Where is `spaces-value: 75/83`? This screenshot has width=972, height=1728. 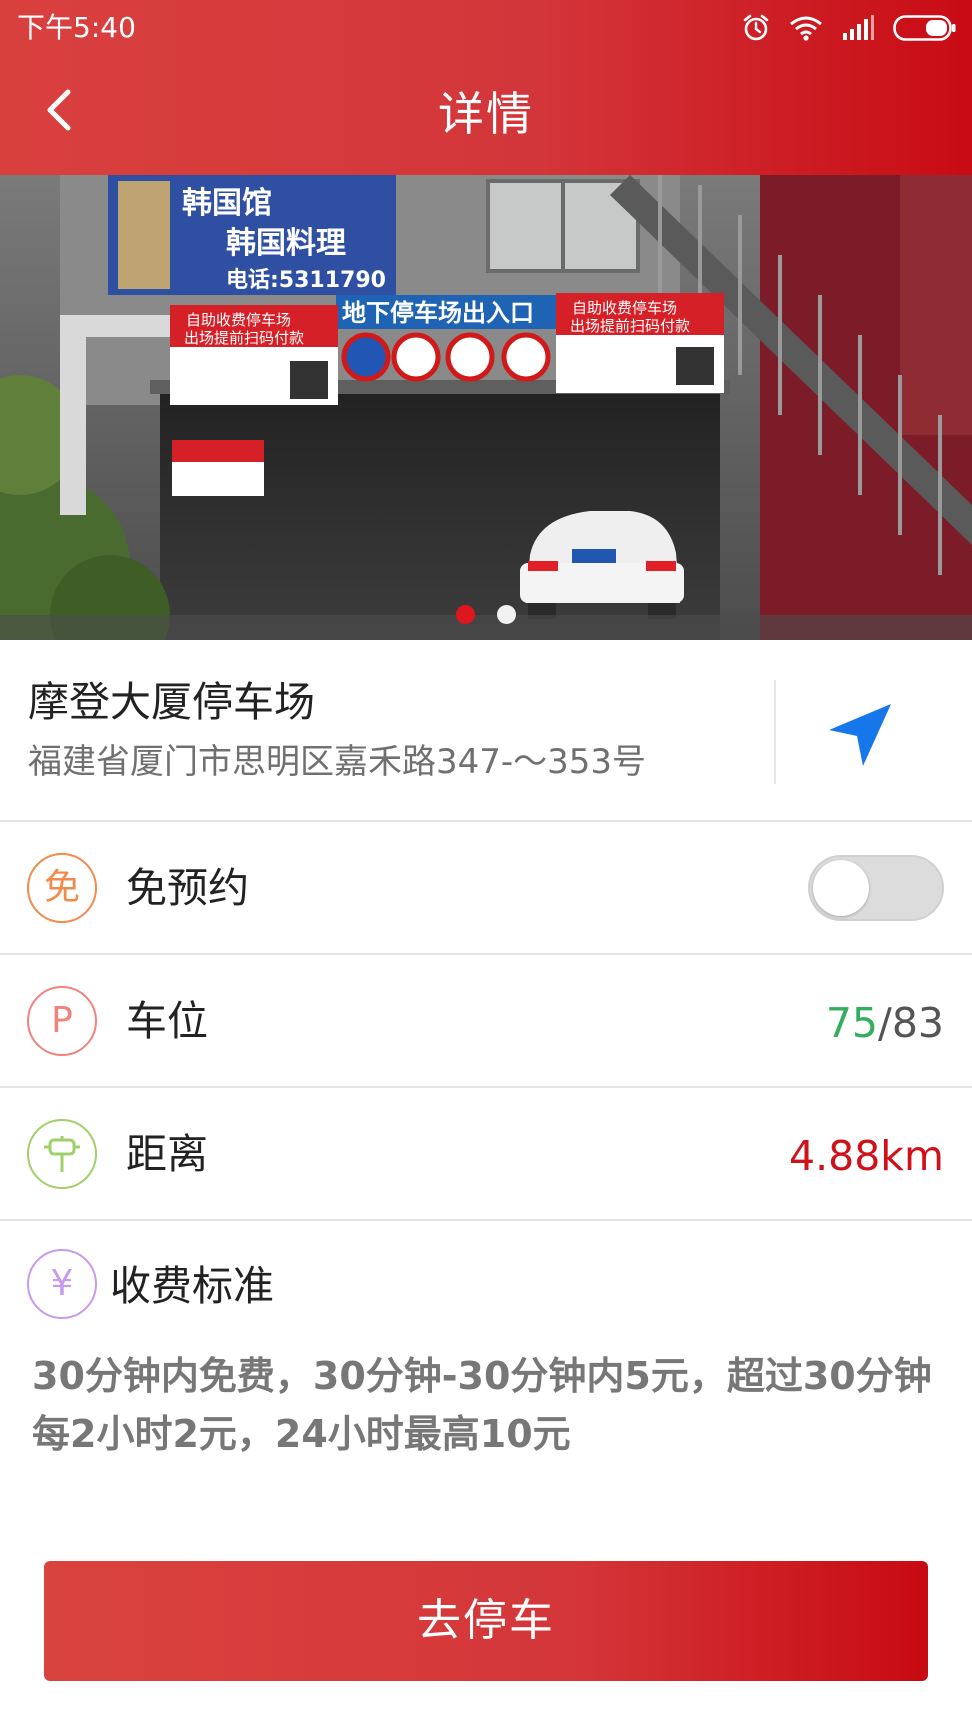
spaces-value: 75/83 is located at coordinates (885, 1023).